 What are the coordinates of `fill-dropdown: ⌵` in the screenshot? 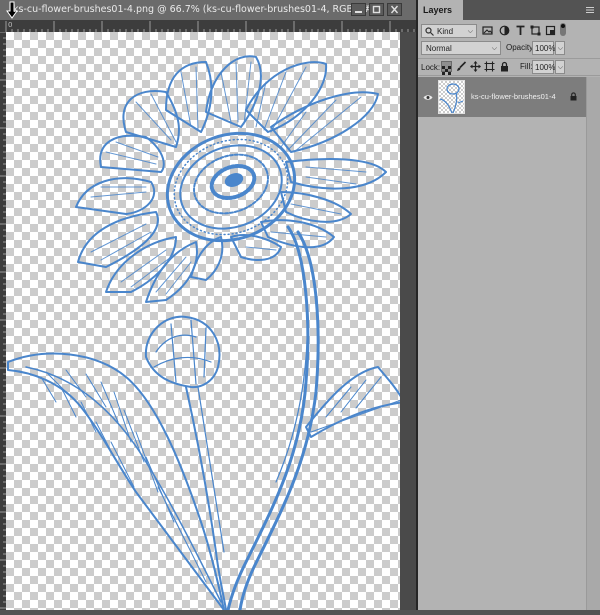 It's located at (560, 67).